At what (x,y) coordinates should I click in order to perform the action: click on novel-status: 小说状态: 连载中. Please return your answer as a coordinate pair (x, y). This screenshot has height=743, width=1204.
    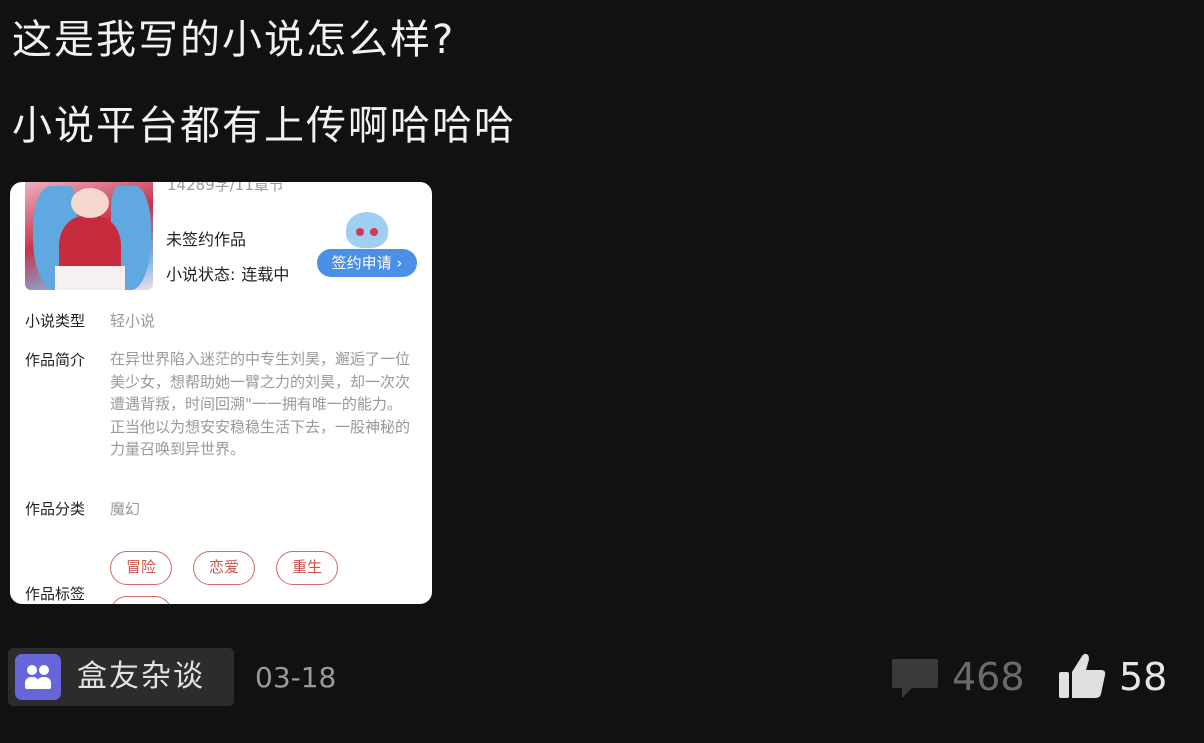
    Looking at the image, I should click on (227, 273).